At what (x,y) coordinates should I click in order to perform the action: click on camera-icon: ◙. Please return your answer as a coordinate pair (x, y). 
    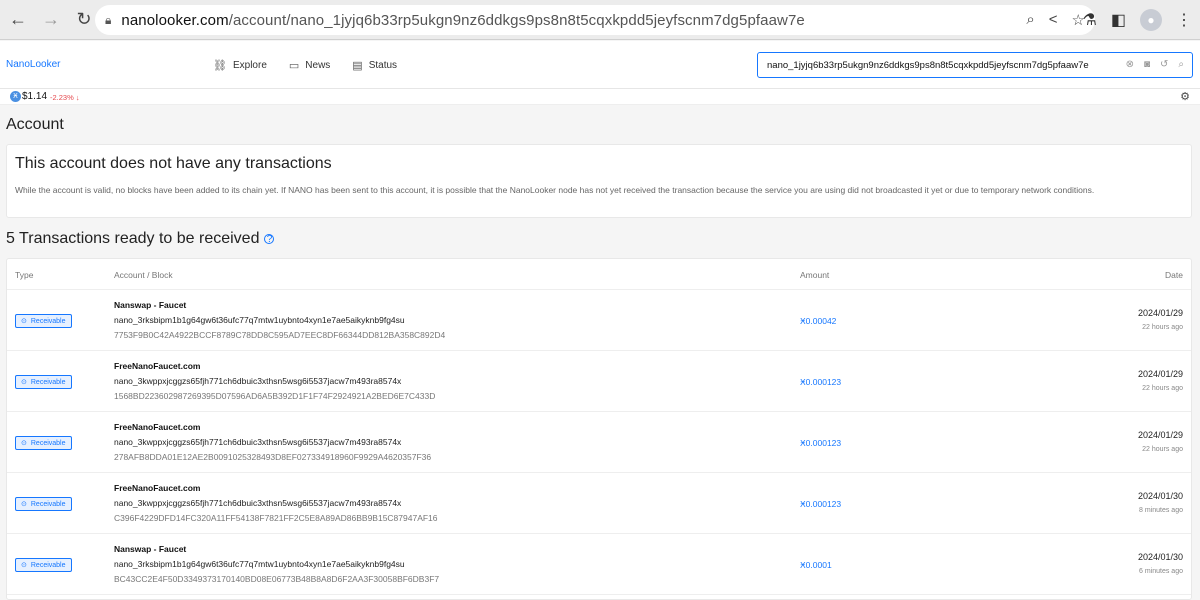
    Looking at the image, I should click on (1147, 64).